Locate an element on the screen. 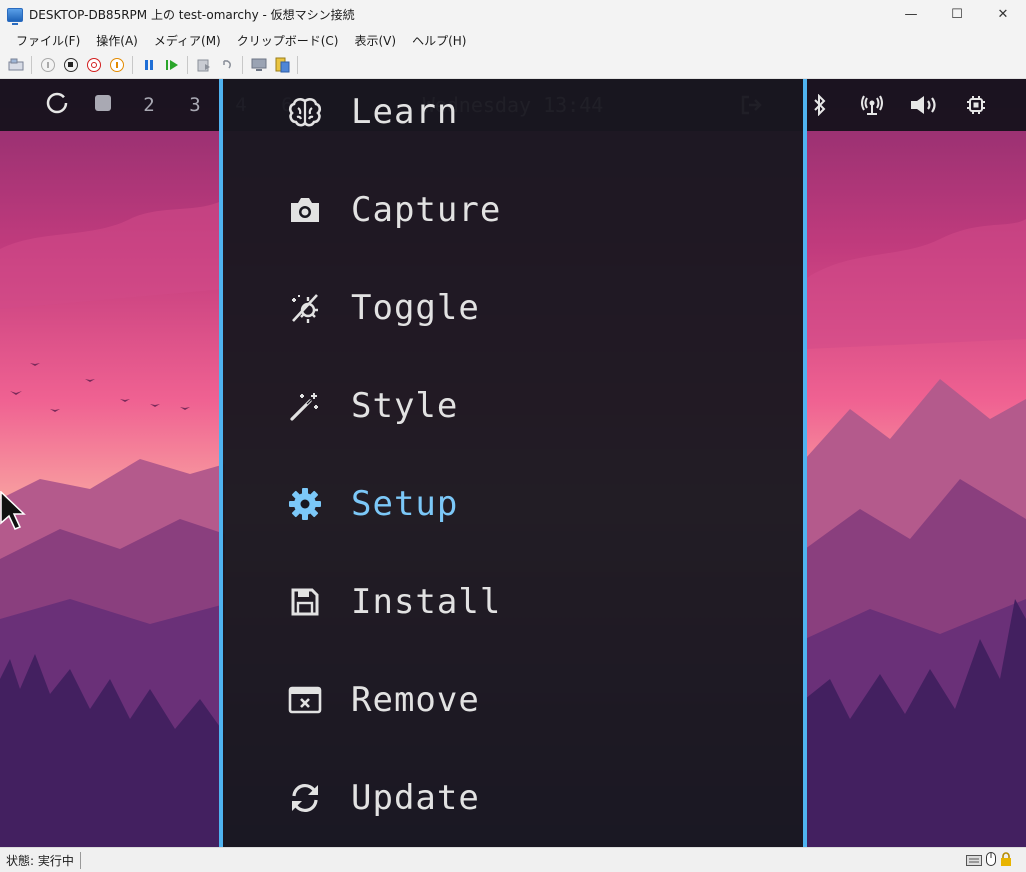 Image resolution: width=1026 pixels, height=872 pixels. menu-action: 操作(A) is located at coordinates (117, 40).